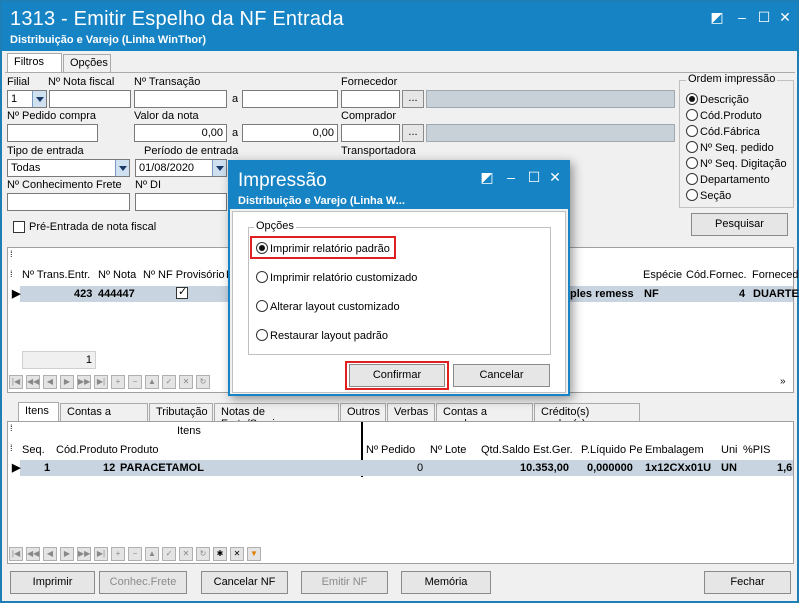 Image resolution: width=799 pixels, height=603 pixels. What do you see at coordinates (612, 450) in the screenshot?
I see `col-header-p-liquido: P.Líquido Pe` at bounding box center [612, 450].